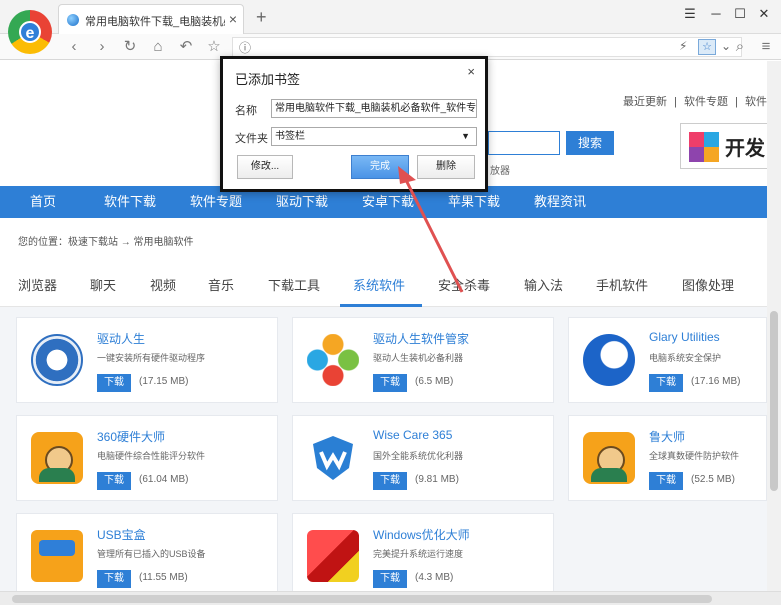 The width and height of the screenshot is (781, 605). What do you see at coordinates (756, 102) in the screenshot?
I see `link-software: 软件` at bounding box center [756, 102].